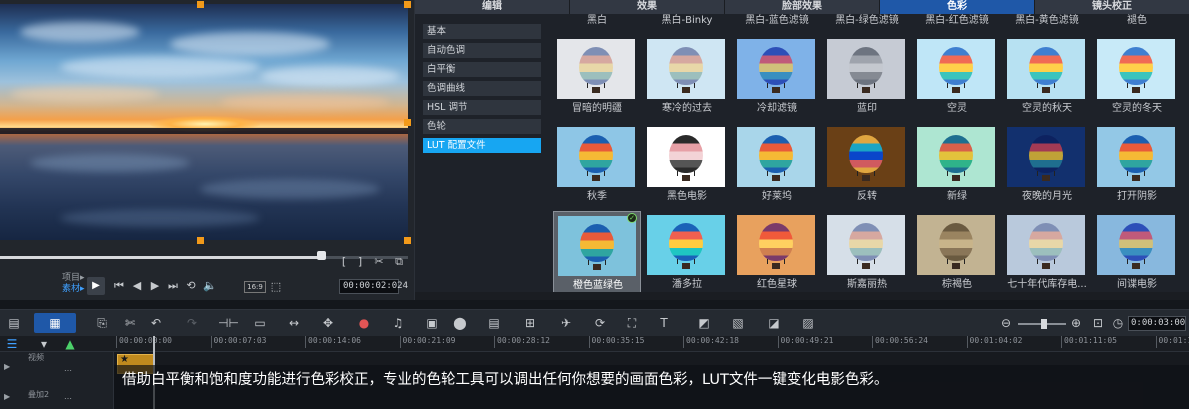 The image size is (1189, 409). Describe the element at coordinates (777, 21) in the screenshot. I see `preset-partial-label: 黑白-蓝色滤镜` at that location.